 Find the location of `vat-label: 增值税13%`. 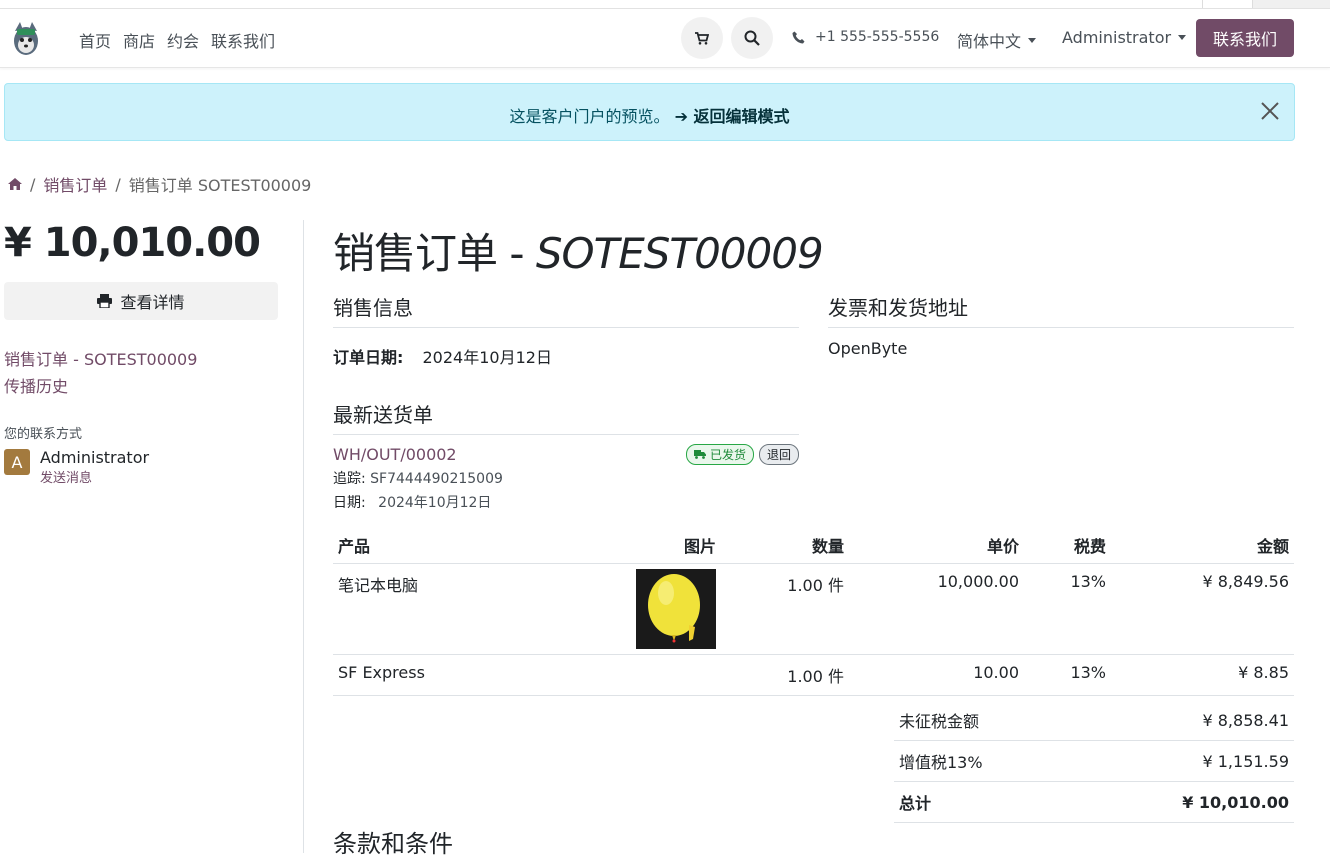

vat-label: 增值税13% is located at coordinates (983, 761).